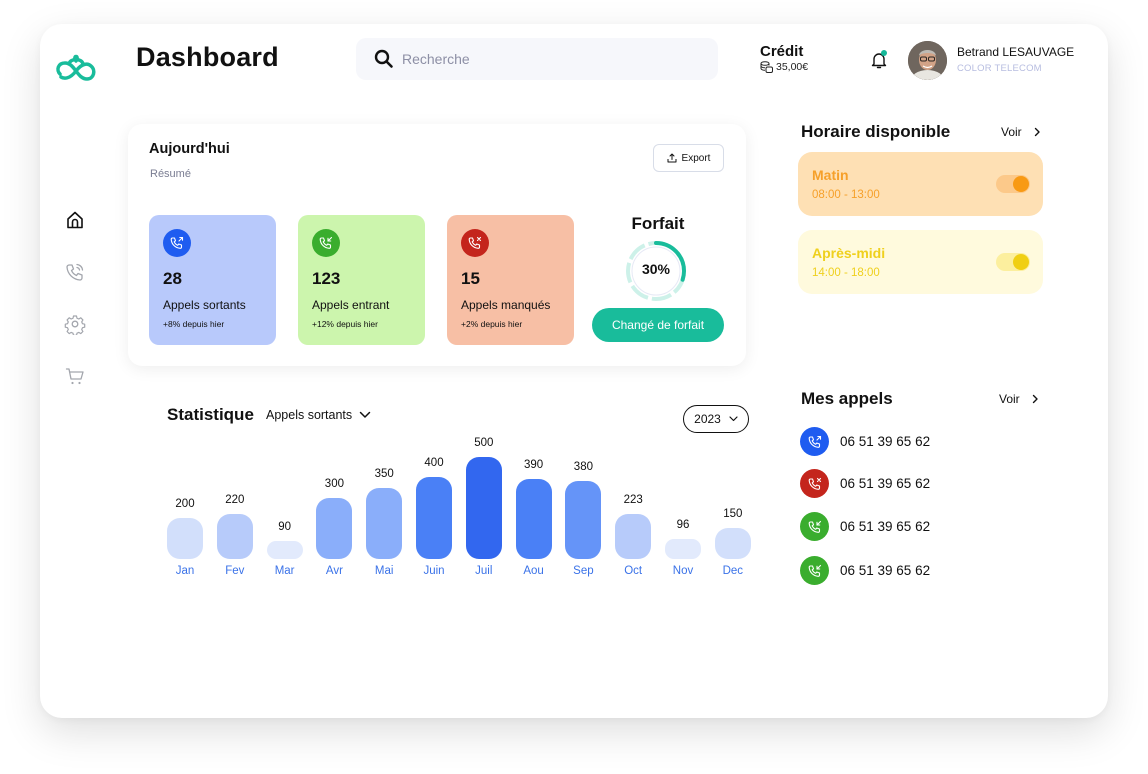  I want to click on horaire-voir-link: Voir, so click(1021, 132).